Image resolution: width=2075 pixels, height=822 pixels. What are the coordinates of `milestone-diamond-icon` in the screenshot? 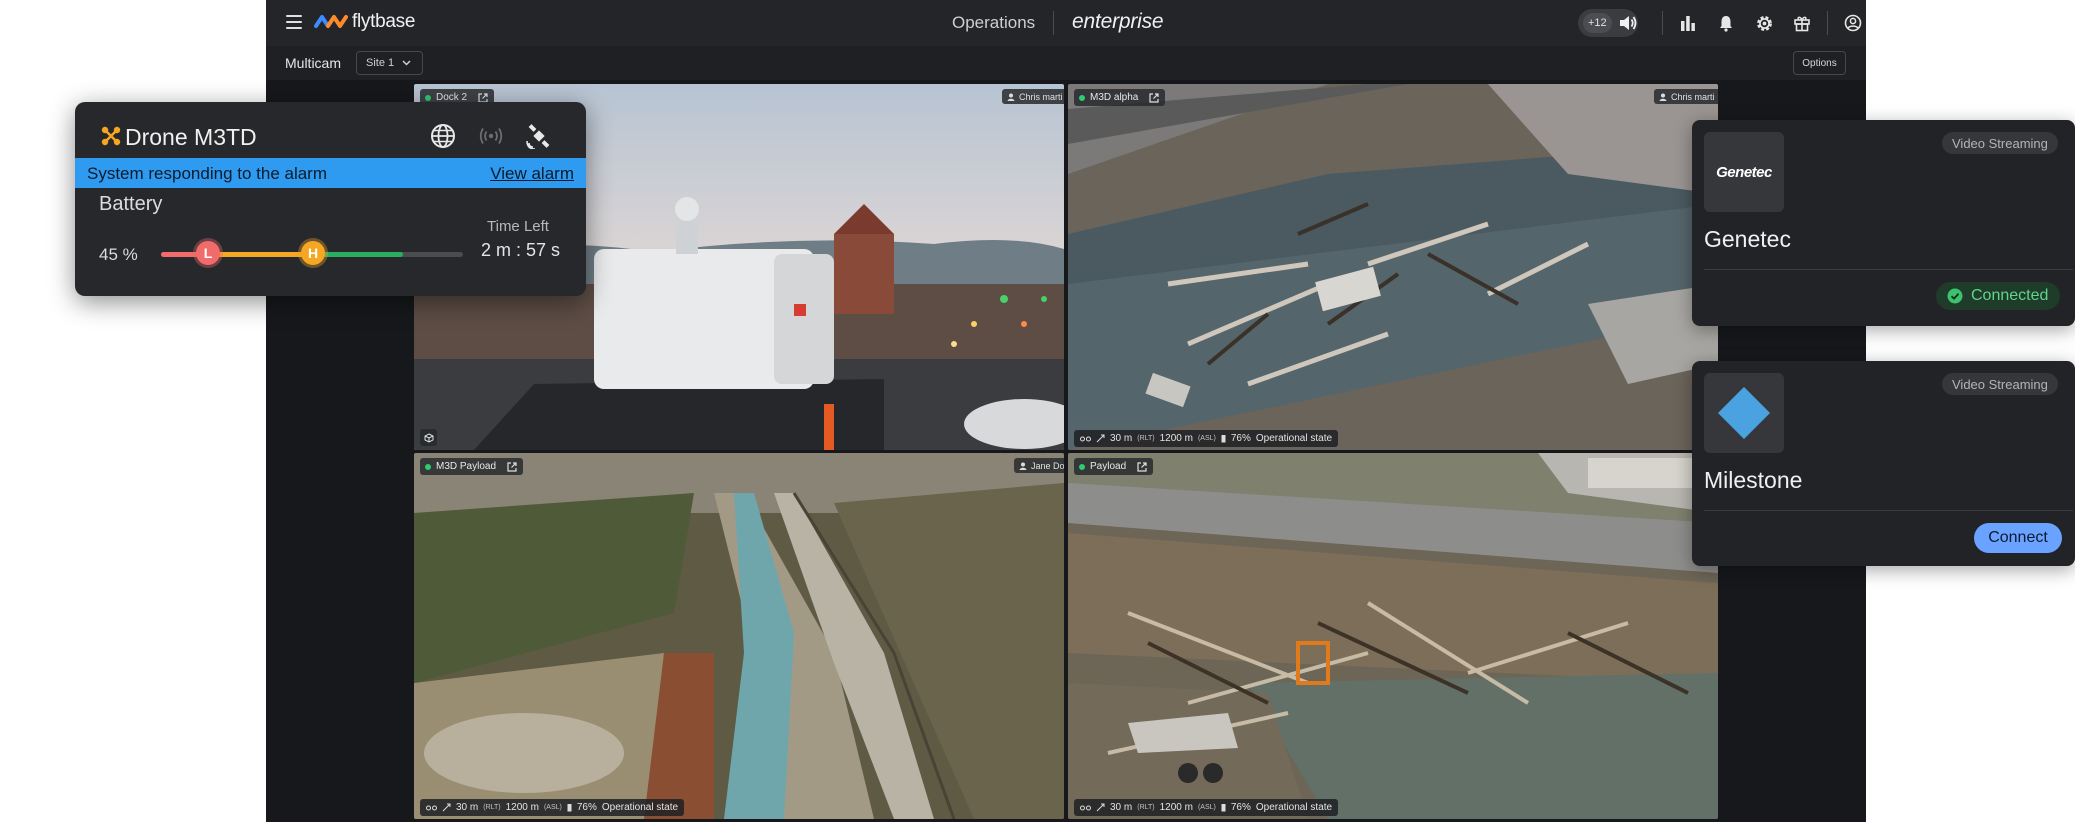 It's located at (1744, 413).